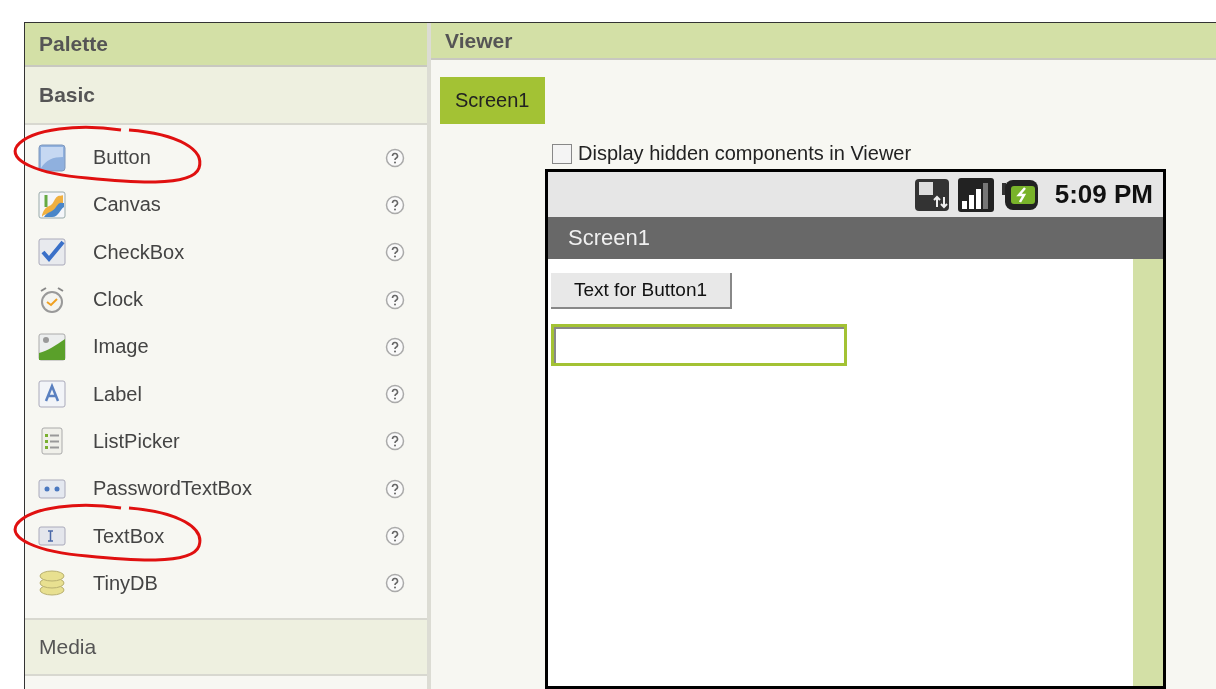 The image size is (1216, 689). I want to click on preview-button: Text for Button1, so click(642, 291).